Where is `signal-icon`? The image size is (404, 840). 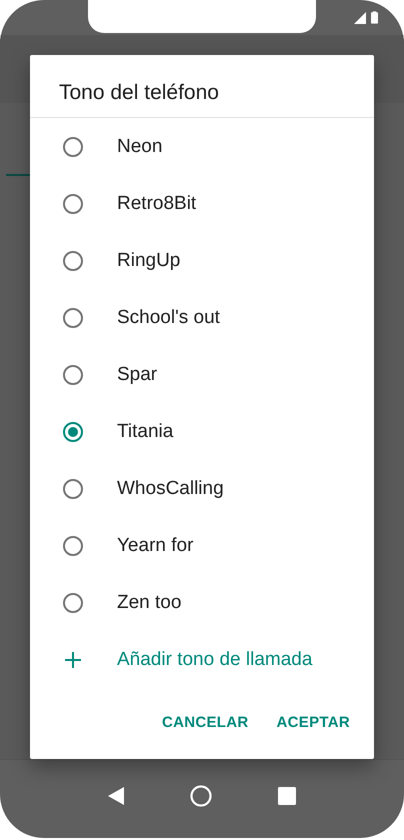
signal-icon is located at coordinates (360, 18).